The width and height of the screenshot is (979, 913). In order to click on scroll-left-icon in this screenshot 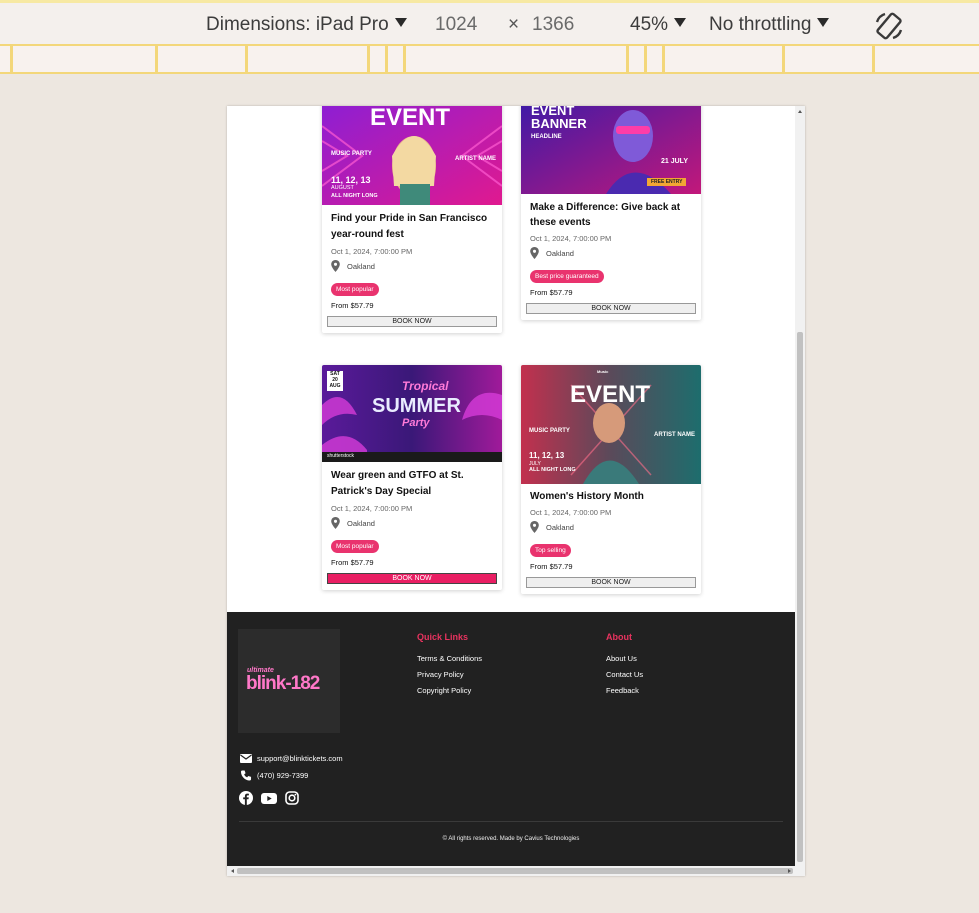, I will do `click(232, 871)`.